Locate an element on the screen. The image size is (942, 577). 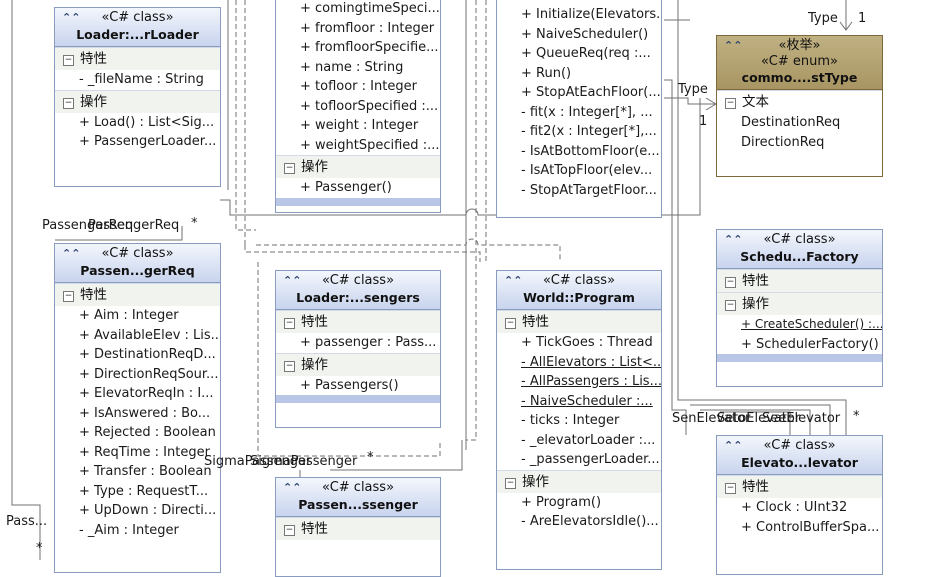
class-passenger-loader: ⌃⌃ «C# class» Passen...ssenger − 特性 is located at coordinates (358, 527).